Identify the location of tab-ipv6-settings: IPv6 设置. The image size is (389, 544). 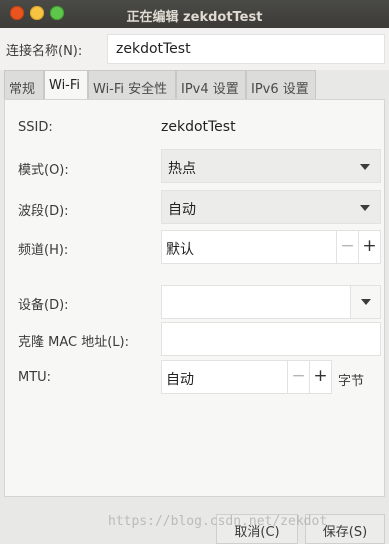
(281, 85).